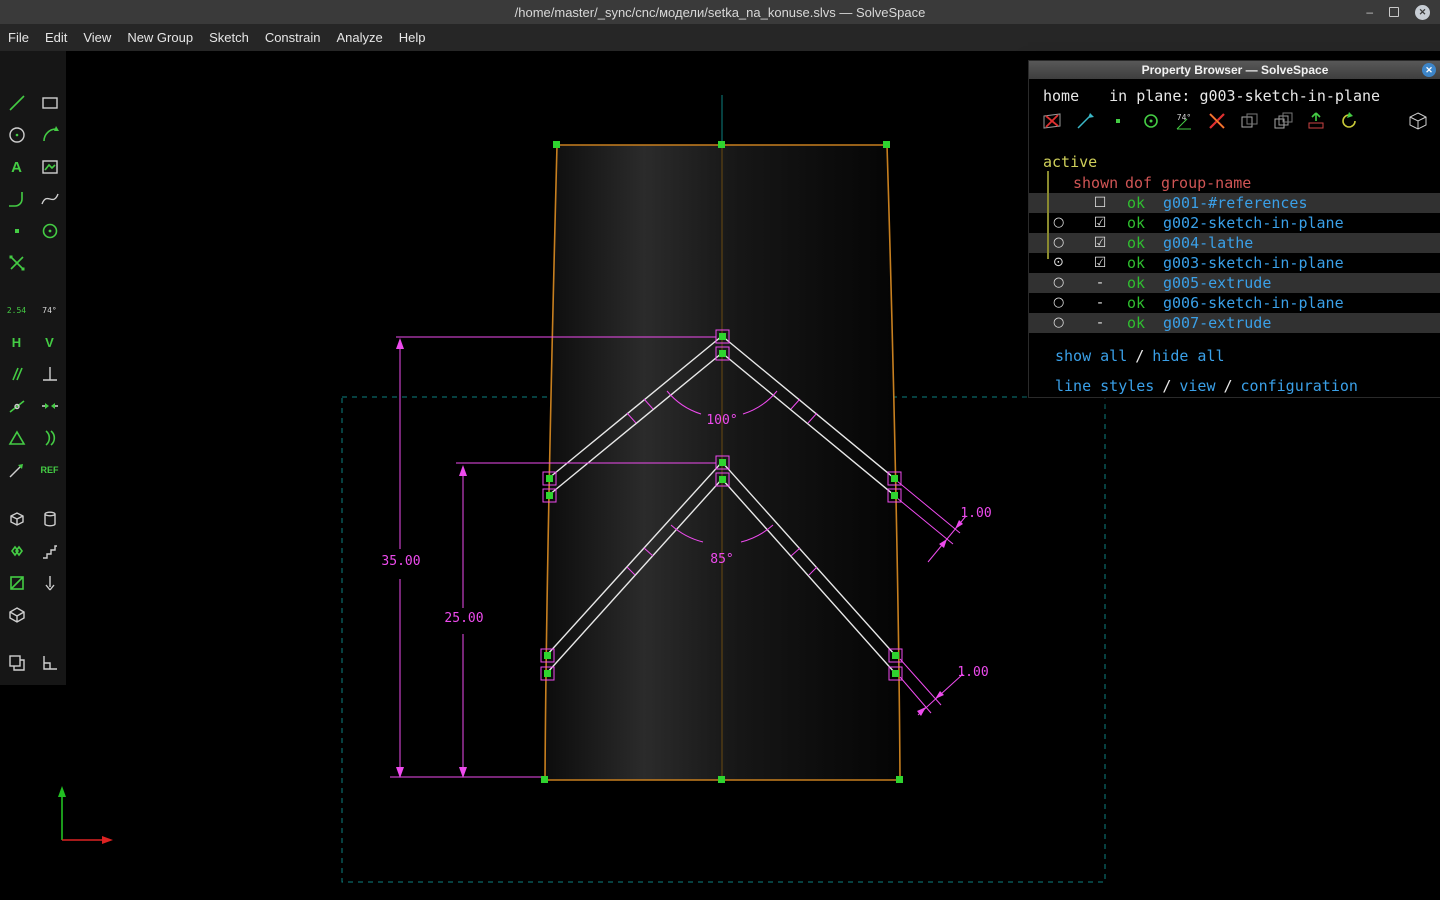  I want to click on show-all-link: show all, so click(1091, 356).